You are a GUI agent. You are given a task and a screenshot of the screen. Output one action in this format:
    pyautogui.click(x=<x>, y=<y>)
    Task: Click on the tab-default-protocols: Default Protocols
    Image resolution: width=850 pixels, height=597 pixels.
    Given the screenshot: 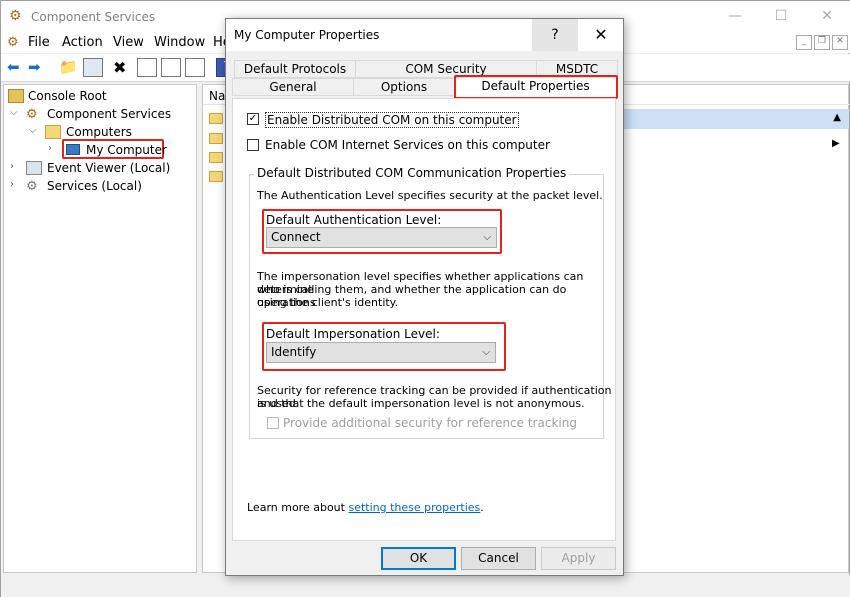 What is the action you would take?
    pyautogui.click(x=295, y=69)
    